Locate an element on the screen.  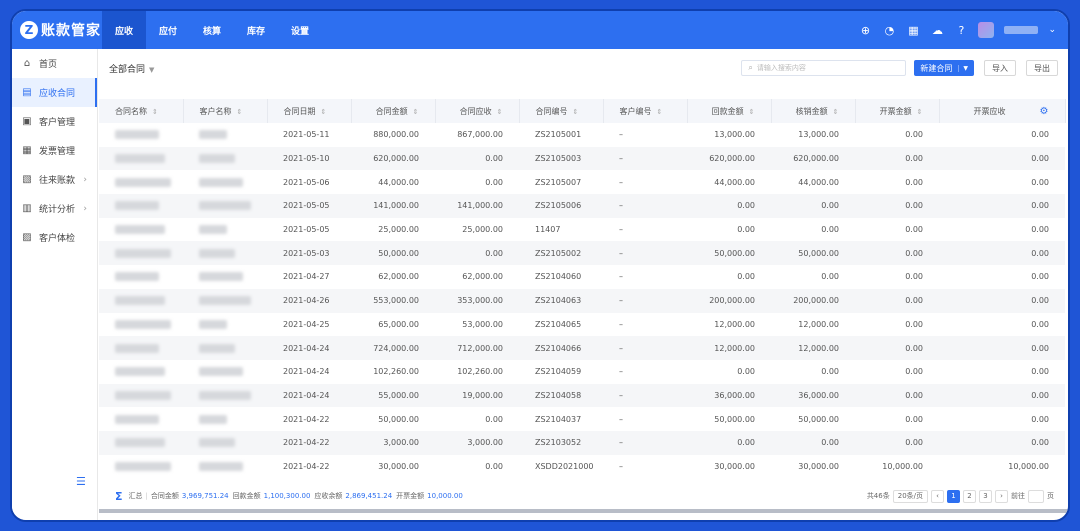
nav-tab-4: 设置 is located at coordinates (300, 30).